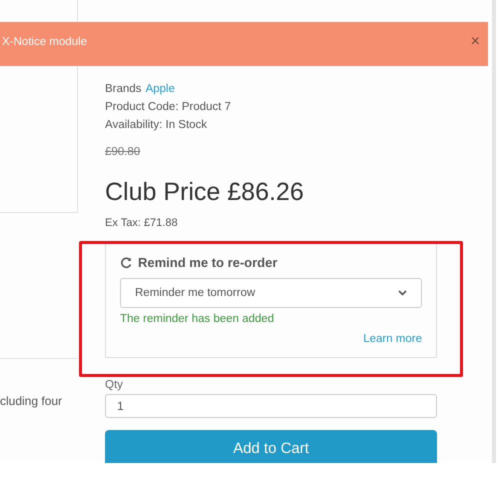 Image resolution: width=500 pixels, height=500 pixels. What do you see at coordinates (208, 263) in the screenshot?
I see `reminder-title: Remind me to re-order` at bounding box center [208, 263].